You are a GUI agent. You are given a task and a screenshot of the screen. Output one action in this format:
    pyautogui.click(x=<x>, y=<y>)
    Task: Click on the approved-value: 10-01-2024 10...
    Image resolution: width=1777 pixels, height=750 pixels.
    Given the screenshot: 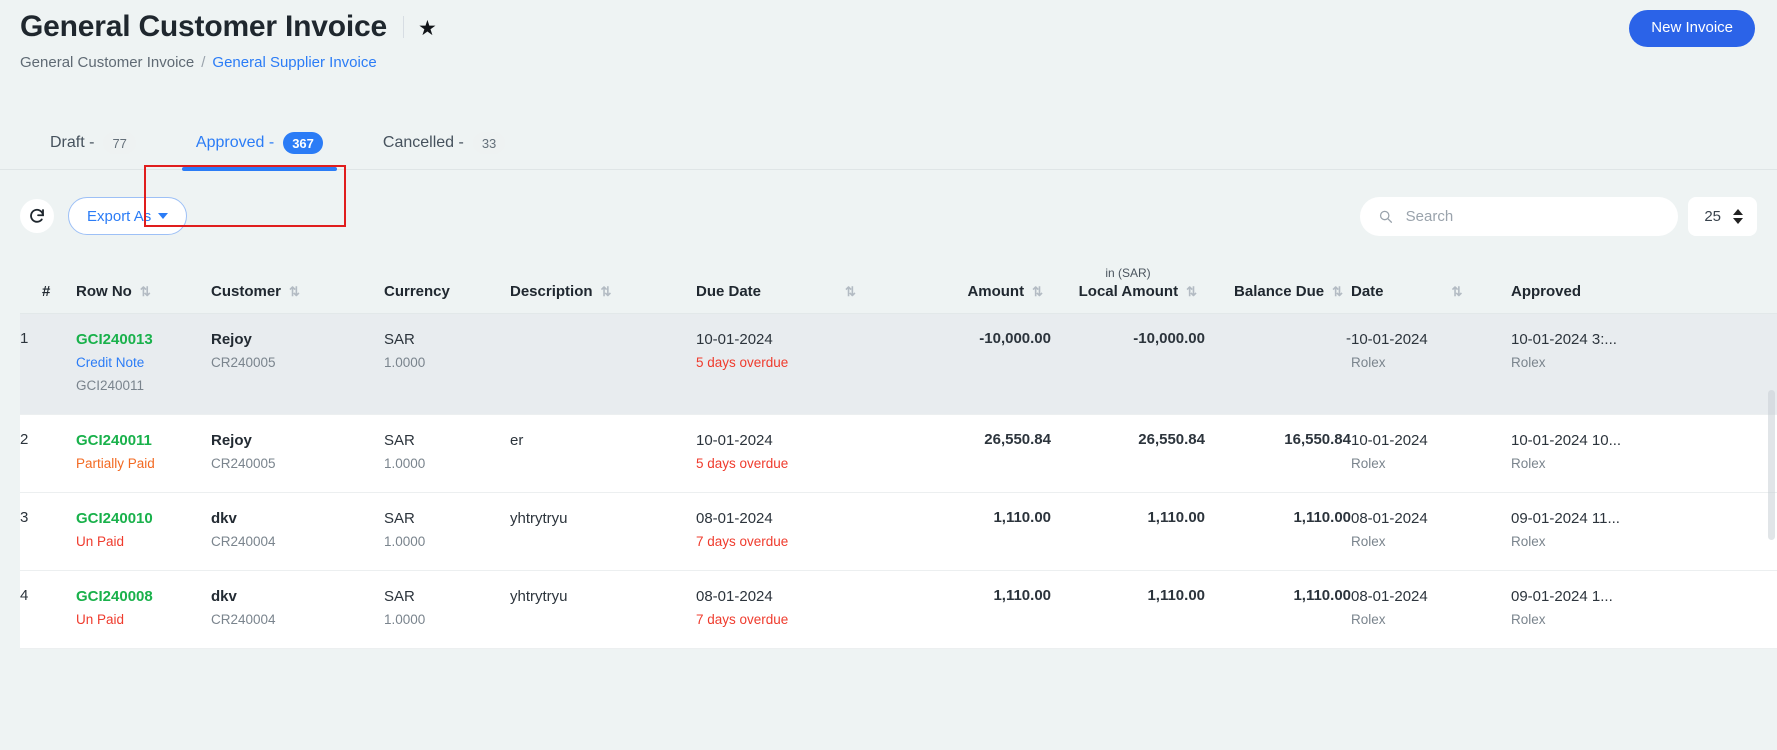 What is the action you would take?
    pyautogui.click(x=1566, y=440)
    